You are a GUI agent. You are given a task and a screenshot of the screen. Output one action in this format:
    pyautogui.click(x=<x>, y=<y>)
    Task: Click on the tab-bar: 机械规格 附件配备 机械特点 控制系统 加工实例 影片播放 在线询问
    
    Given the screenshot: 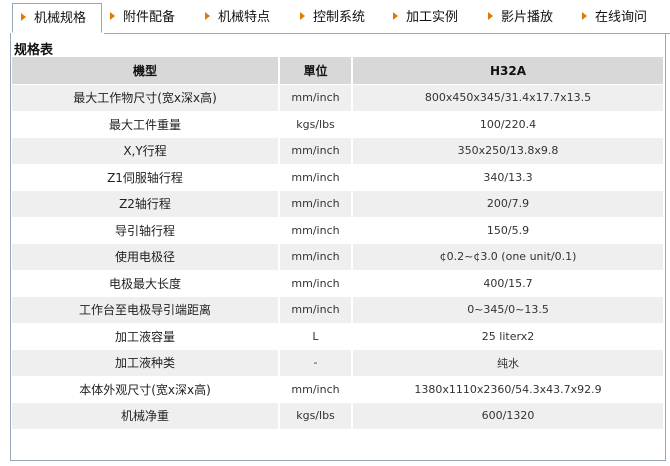 What is the action you would take?
    pyautogui.click(x=335, y=17)
    